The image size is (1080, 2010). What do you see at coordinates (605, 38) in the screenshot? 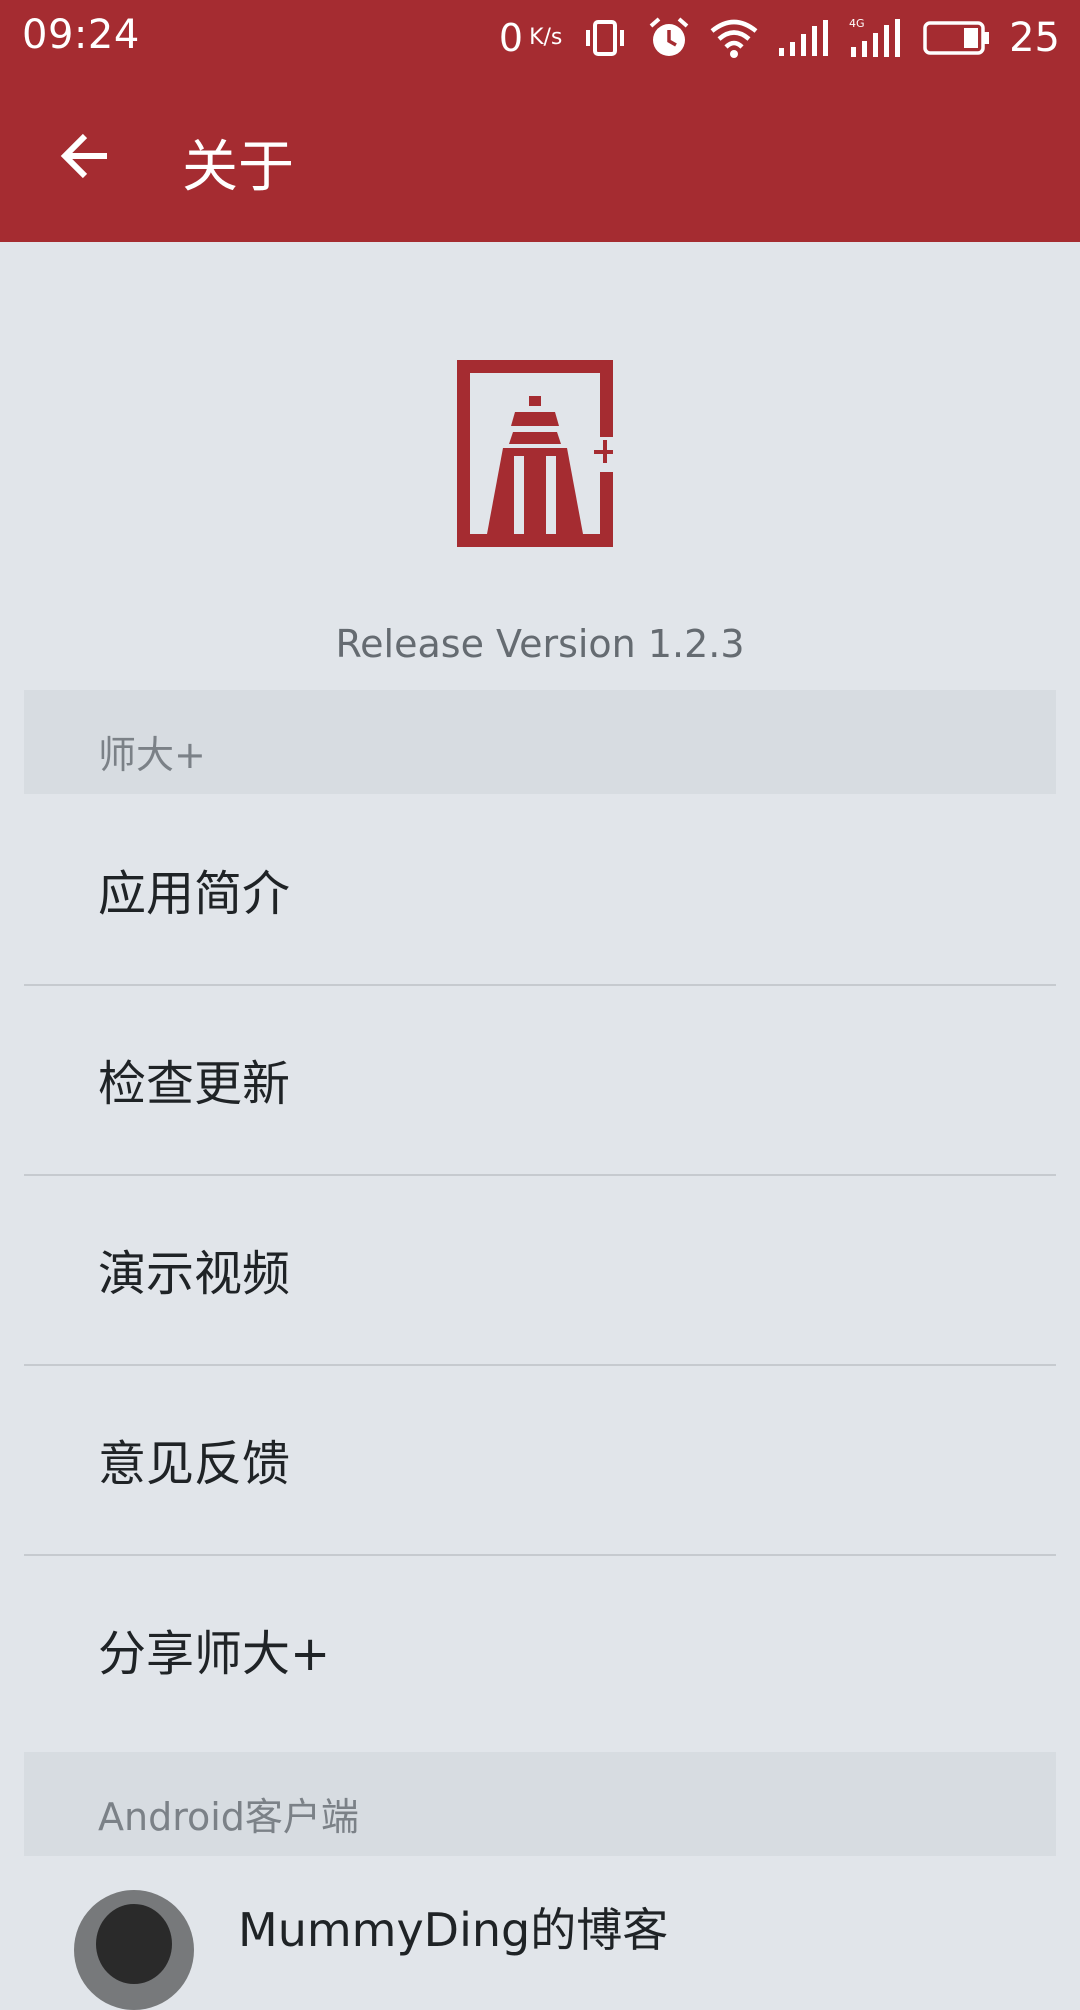
I see `vibrate-icon` at bounding box center [605, 38].